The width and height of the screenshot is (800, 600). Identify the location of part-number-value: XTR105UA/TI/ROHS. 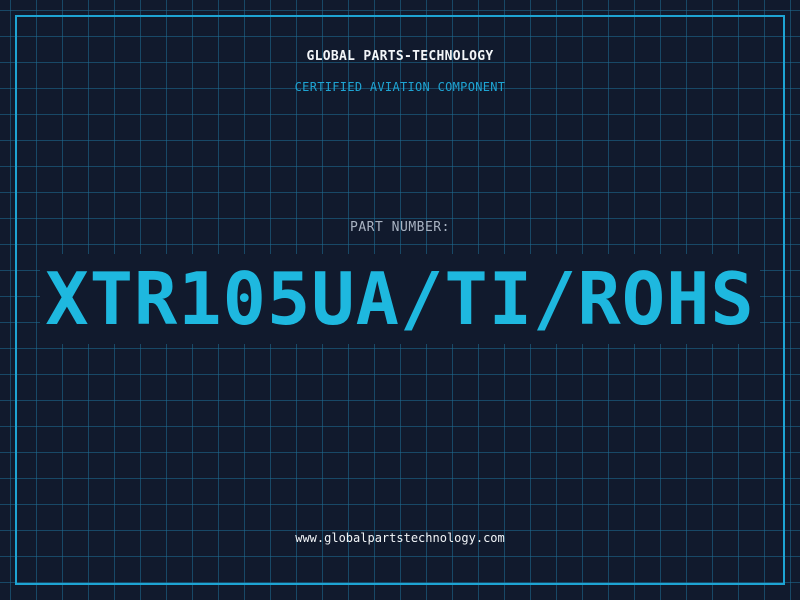
(400, 299).